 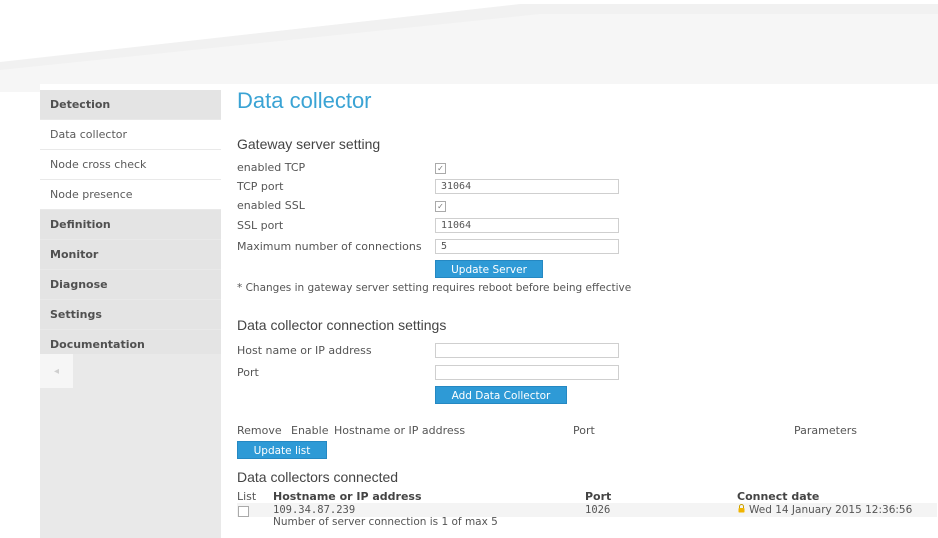 What do you see at coordinates (400, 430) in the screenshot?
I see `column-hostname: Hostname or IP address` at bounding box center [400, 430].